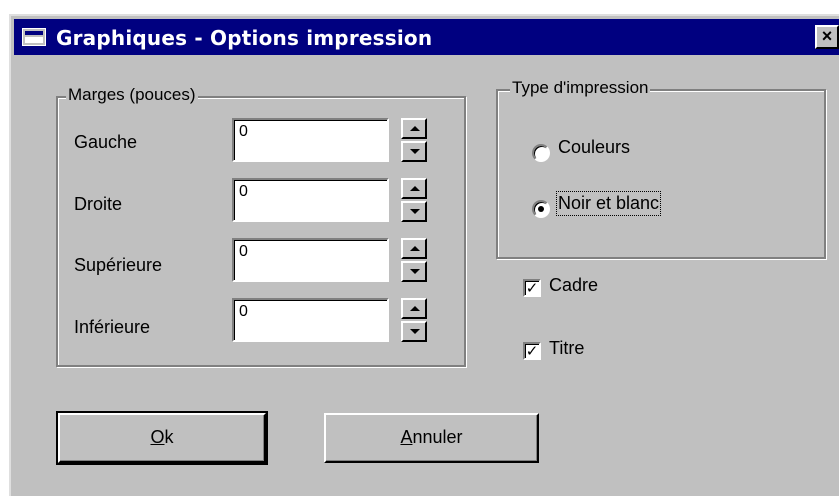  What do you see at coordinates (169, 437) in the screenshot?
I see `ok-label-rest: k` at bounding box center [169, 437].